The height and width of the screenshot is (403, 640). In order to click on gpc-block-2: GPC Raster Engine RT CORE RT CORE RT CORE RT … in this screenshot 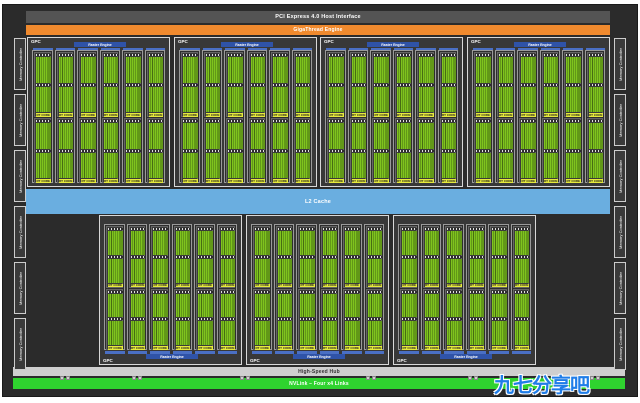, I will do `click(245, 112)`.